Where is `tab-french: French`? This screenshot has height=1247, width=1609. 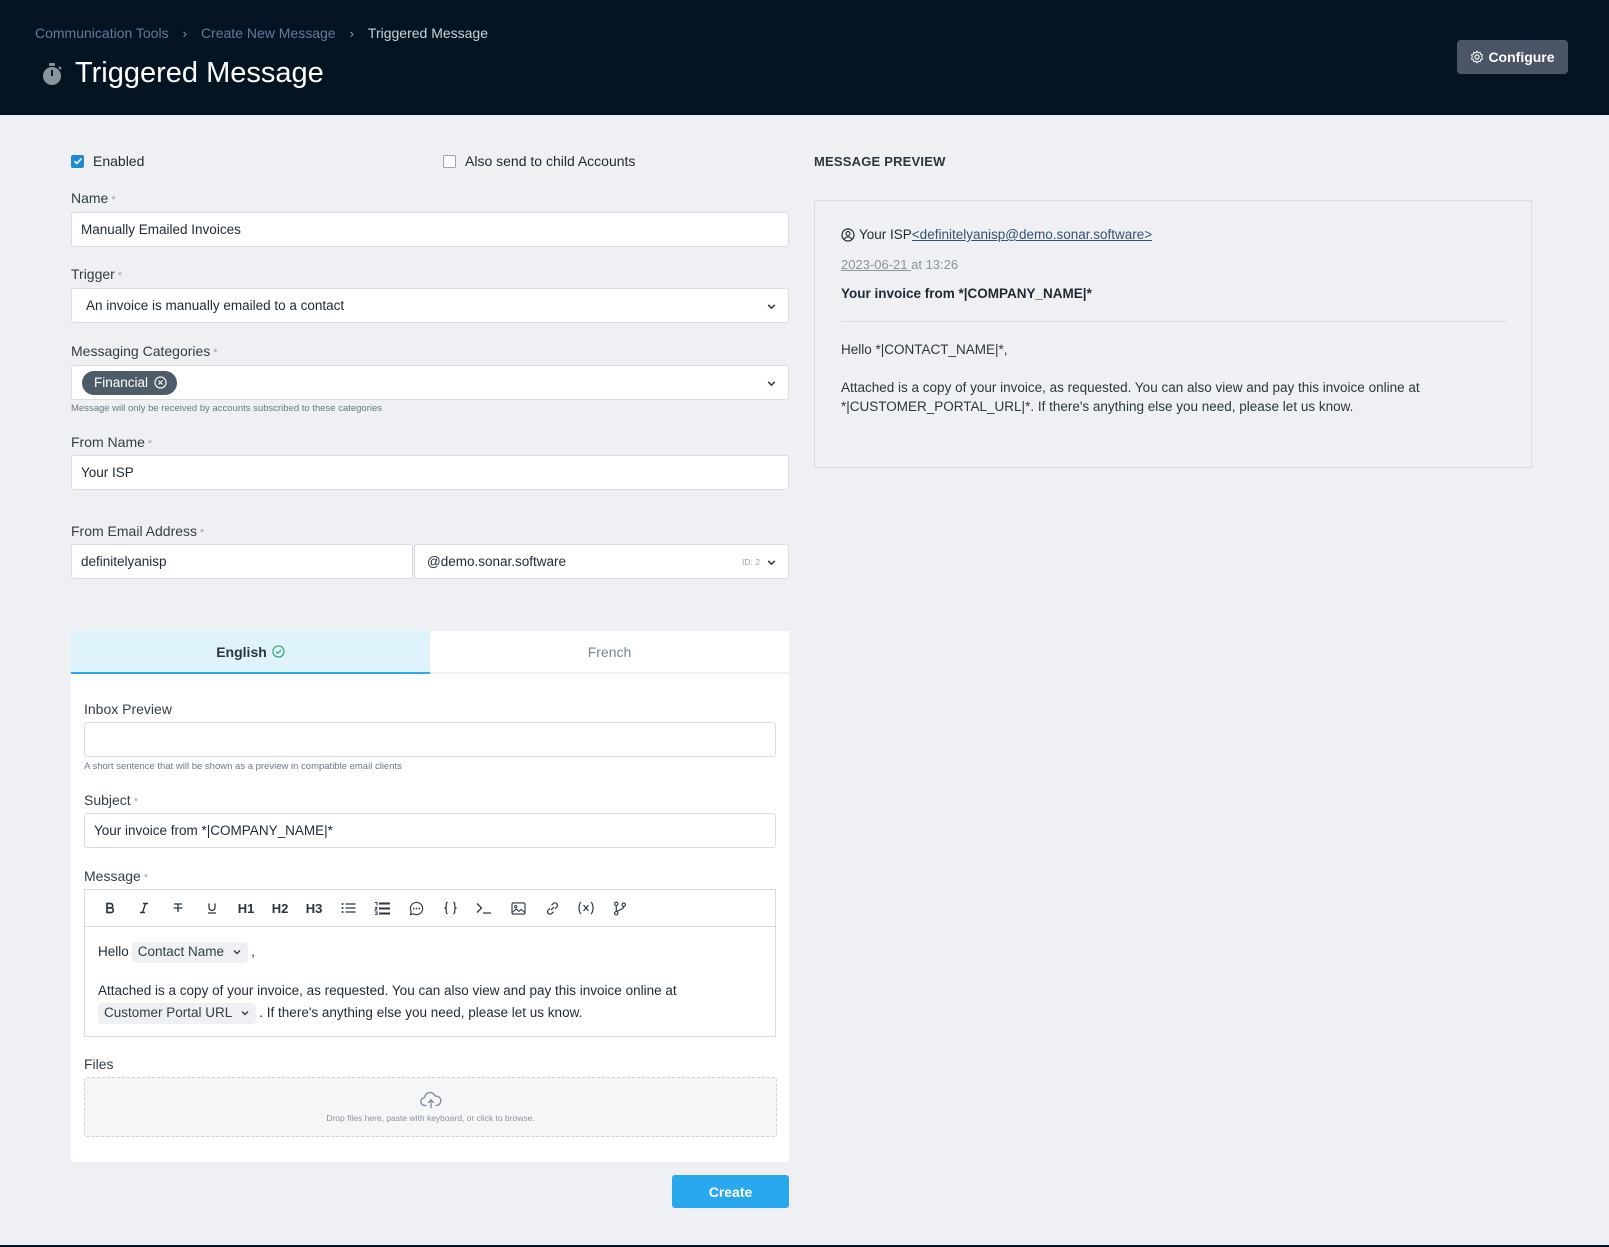 tab-french: French is located at coordinates (609, 652).